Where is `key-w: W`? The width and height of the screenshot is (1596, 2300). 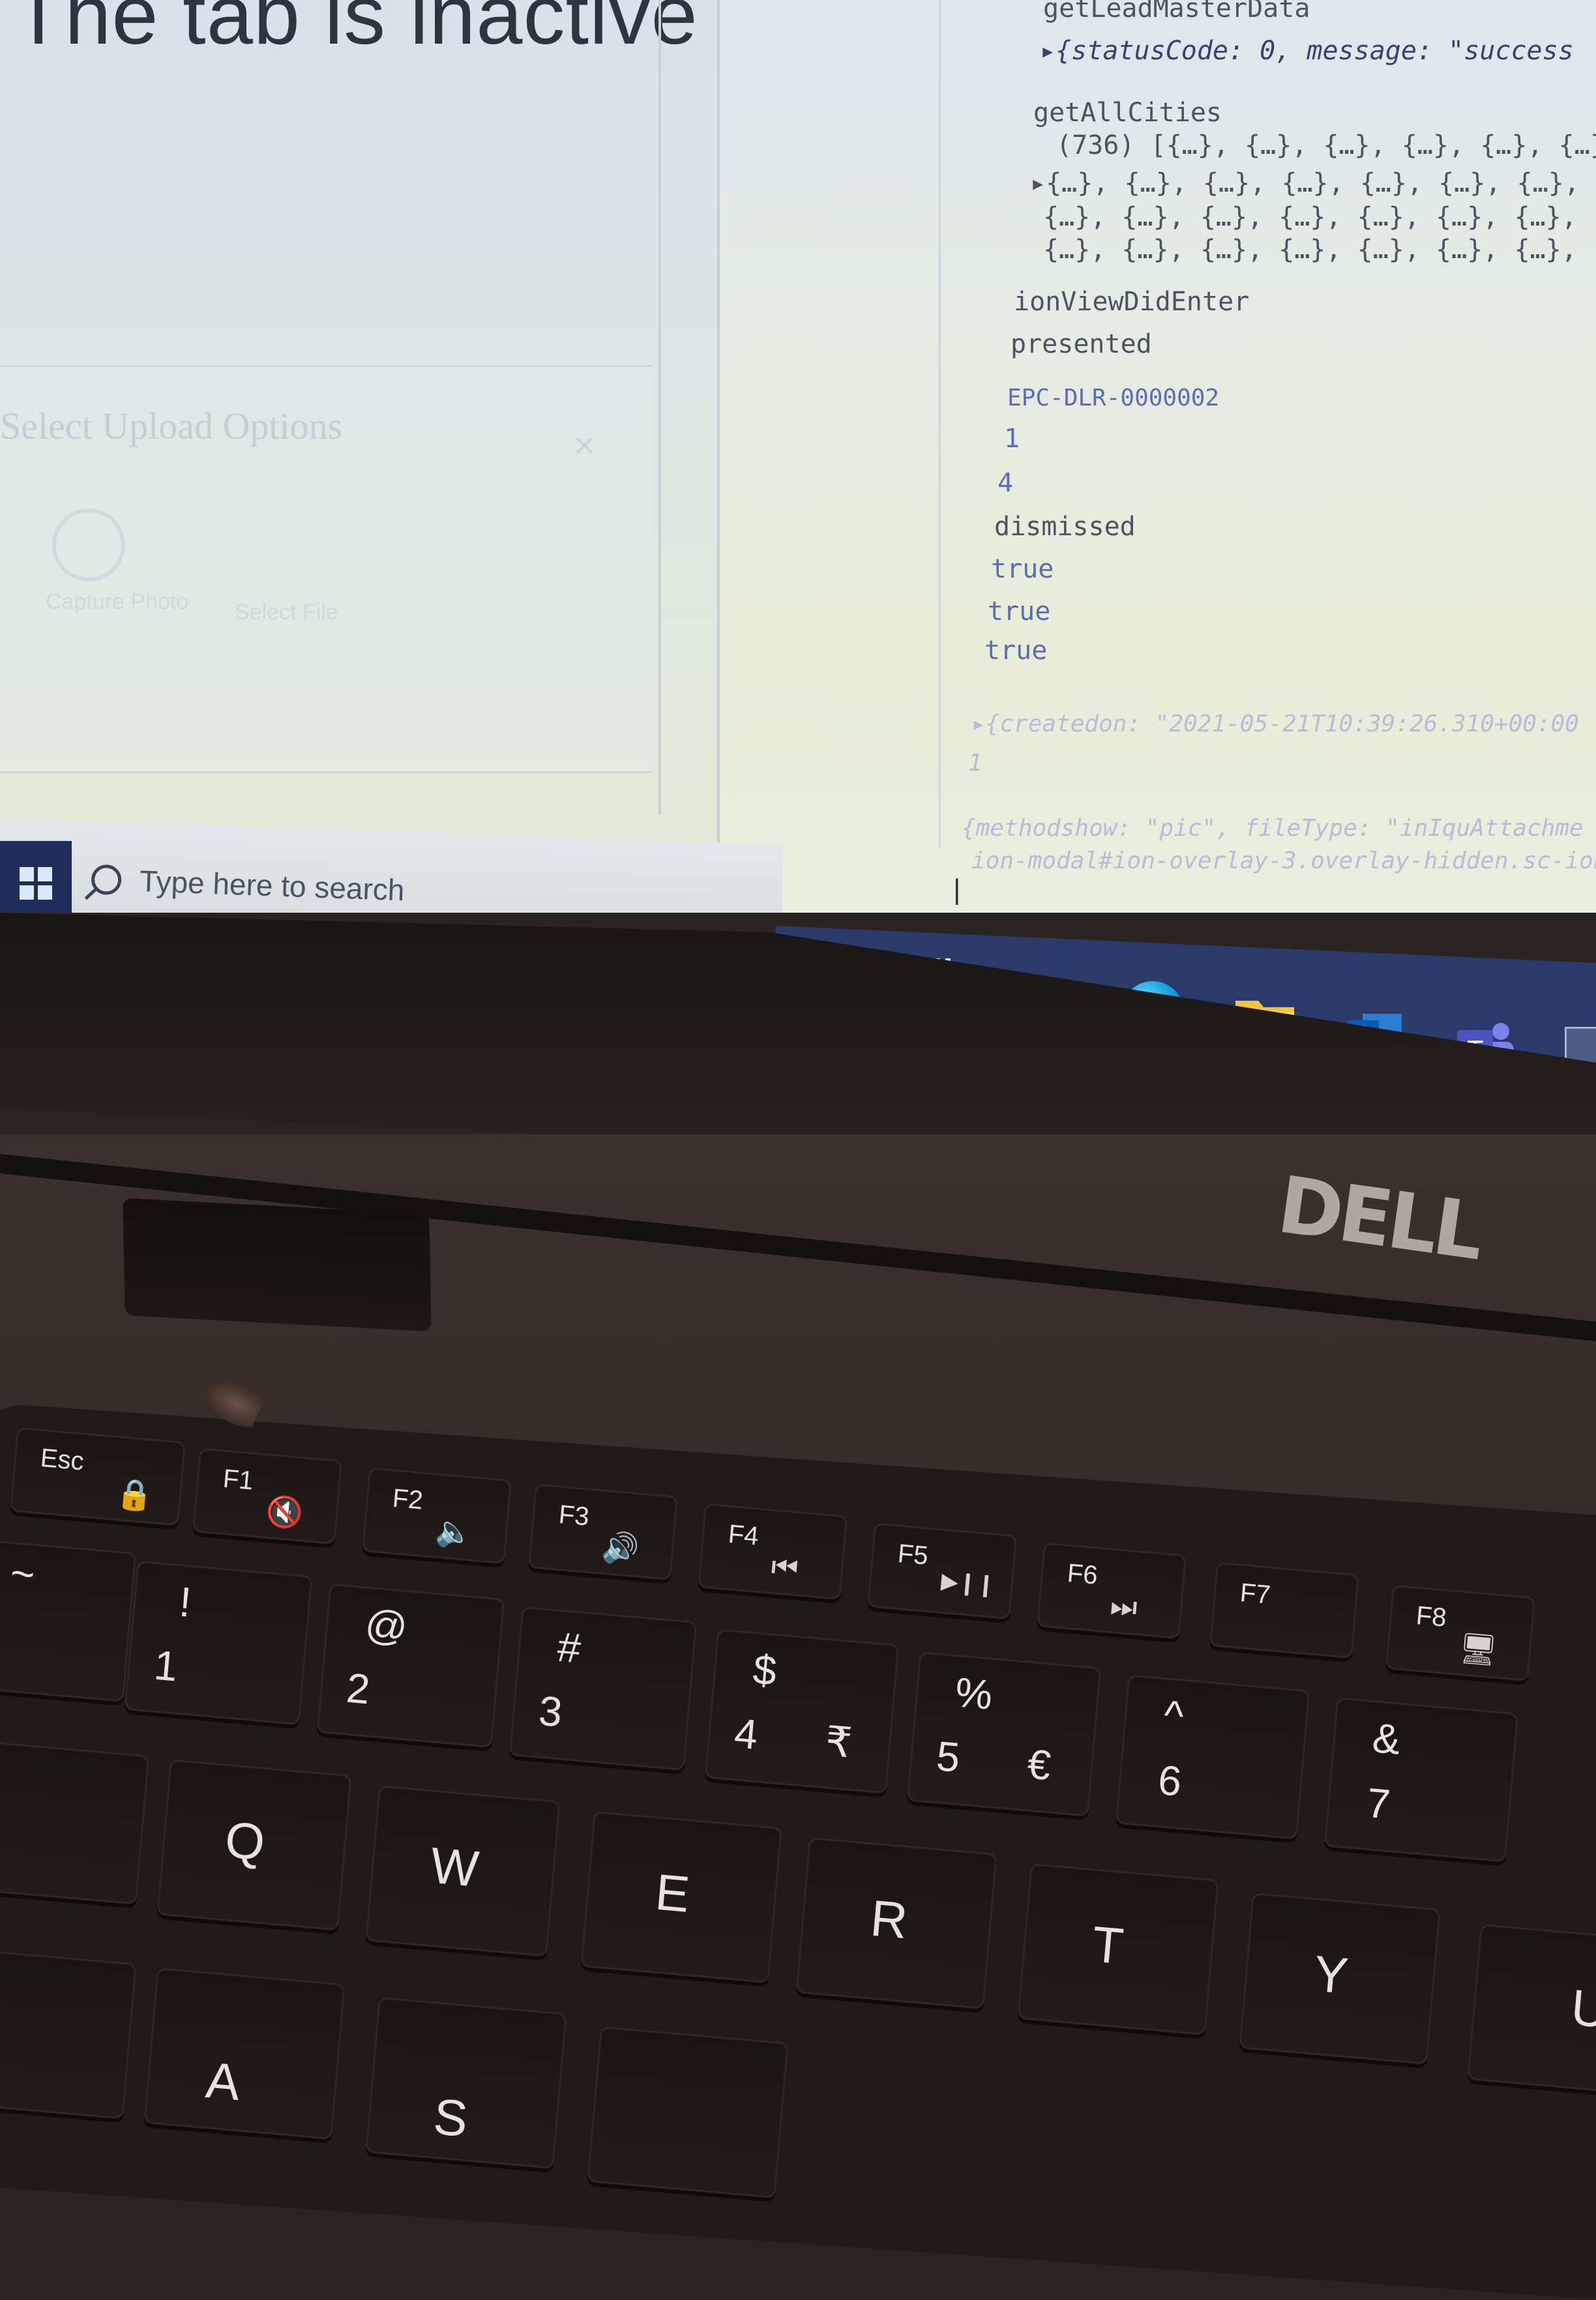
key-w: W is located at coordinates (463, 1871).